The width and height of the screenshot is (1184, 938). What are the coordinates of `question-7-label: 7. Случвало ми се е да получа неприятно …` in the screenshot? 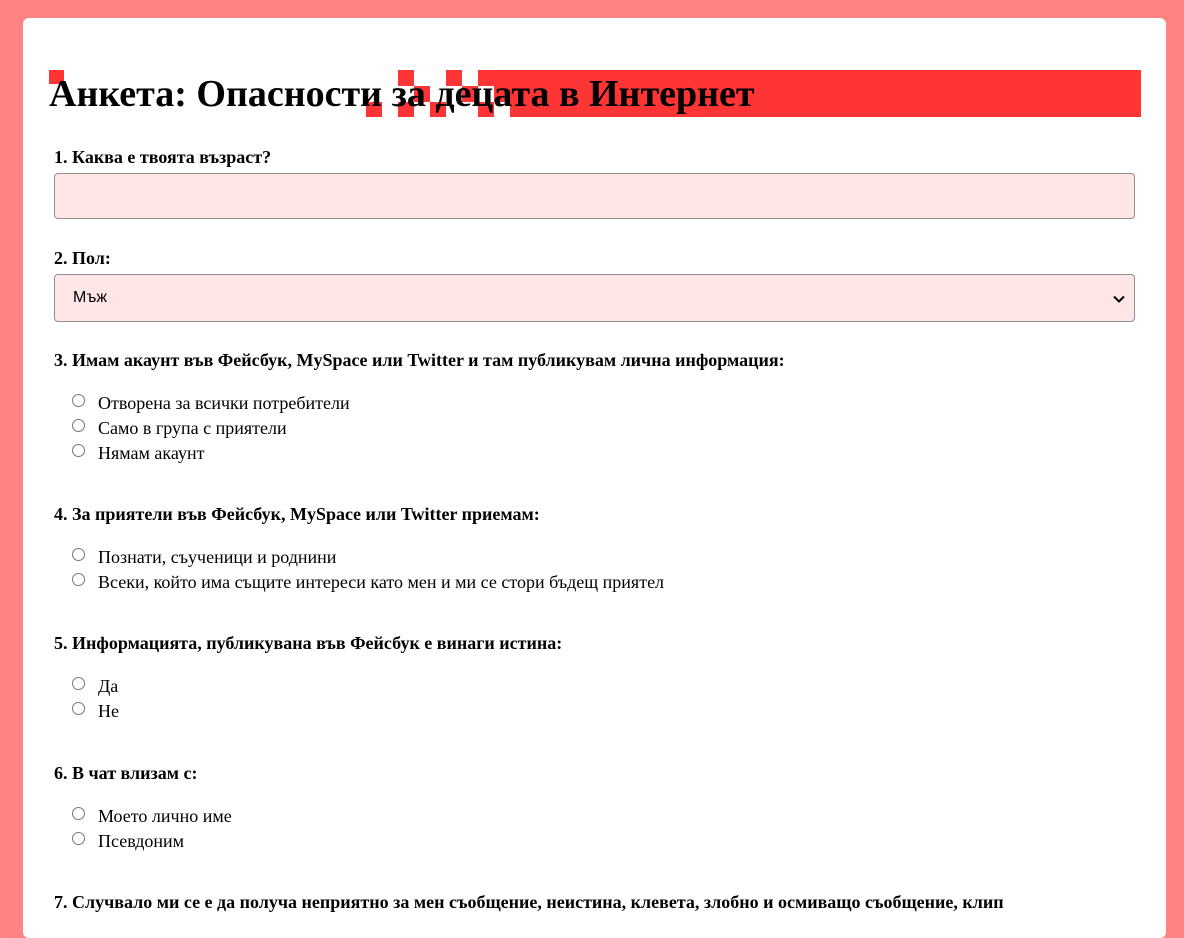 It's located at (529, 902).